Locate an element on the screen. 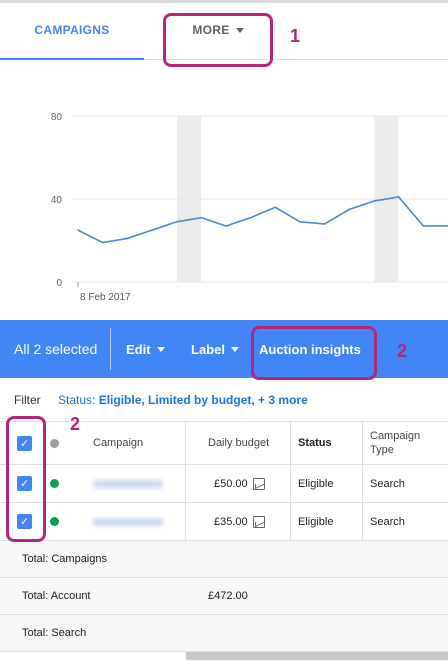 Image resolution: width=448 pixels, height=661 pixels. total-label: Total: Search is located at coordinates (54, 633).